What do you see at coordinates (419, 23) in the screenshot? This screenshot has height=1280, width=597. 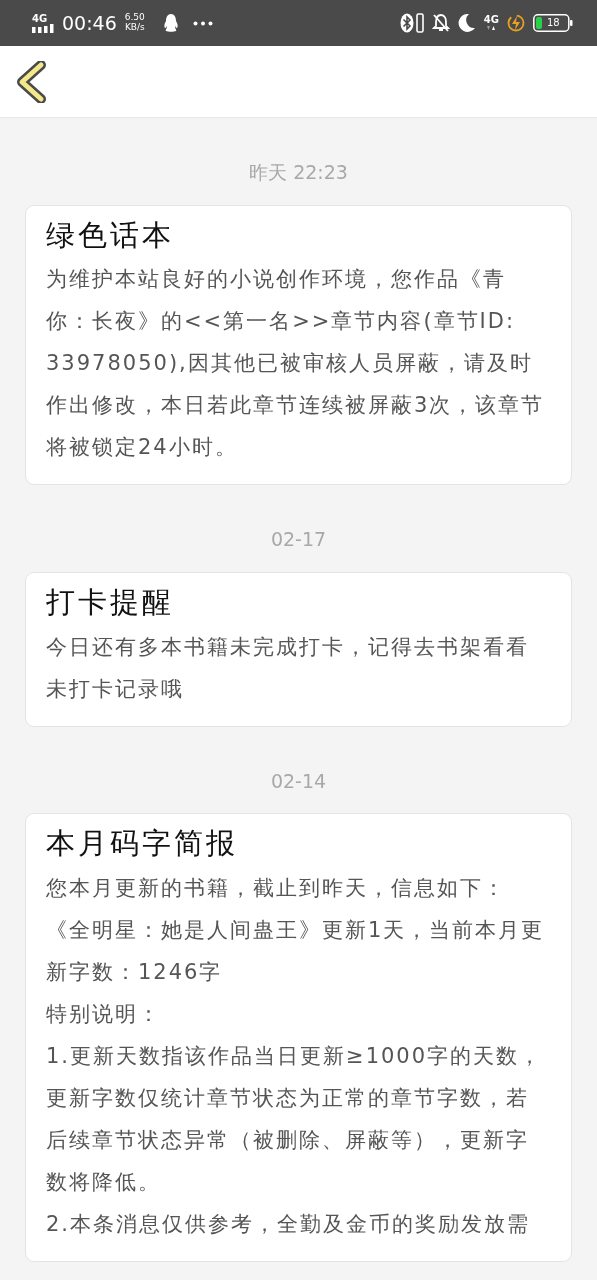 I see `vibrate-icon` at bounding box center [419, 23].